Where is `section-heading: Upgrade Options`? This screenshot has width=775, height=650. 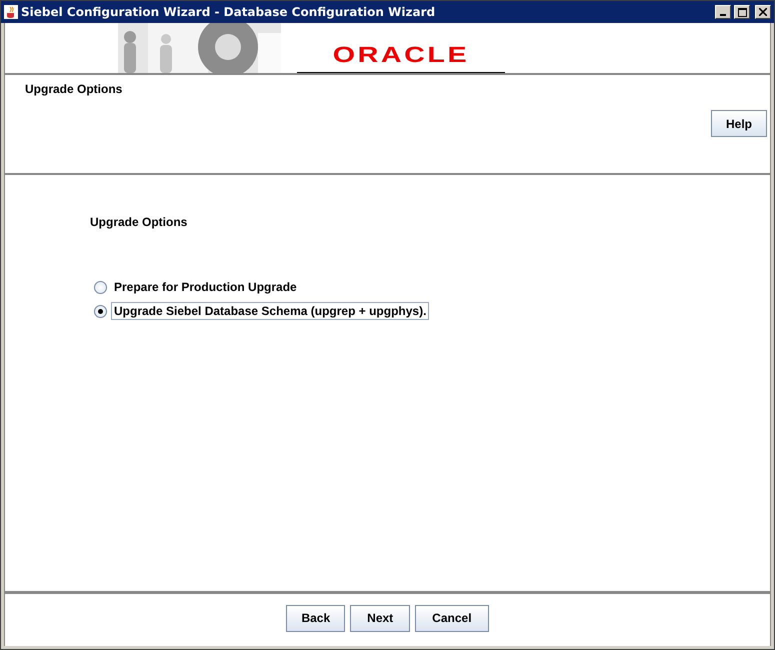
section-heading: Upgrade Options is located at coordinates (139, 222).